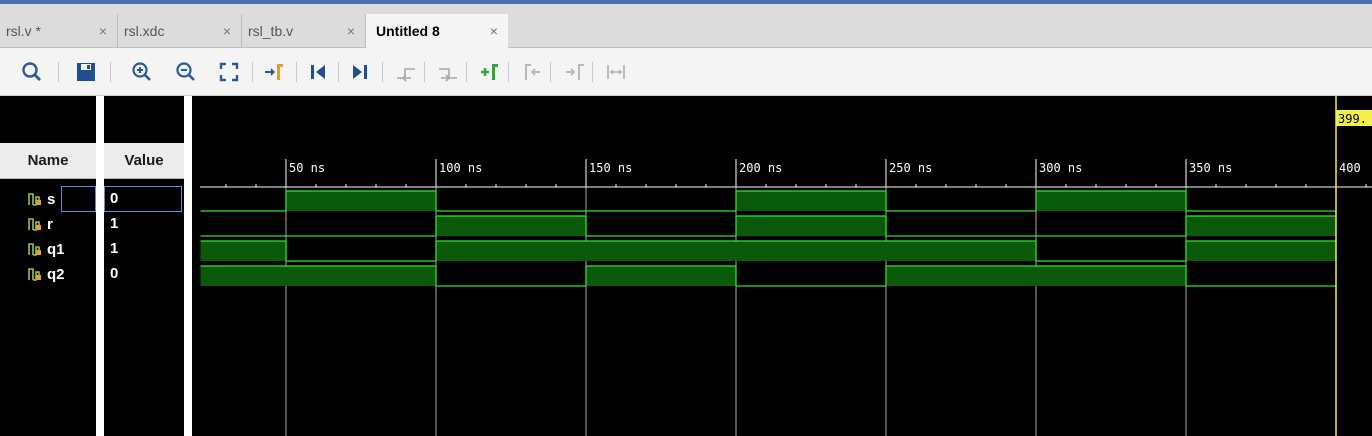 This screenshot has height=436, width=1372. Describe the element at coordinates (1352, 119) in the screenshot. I see `cursor-time-label: 399.` at that location.